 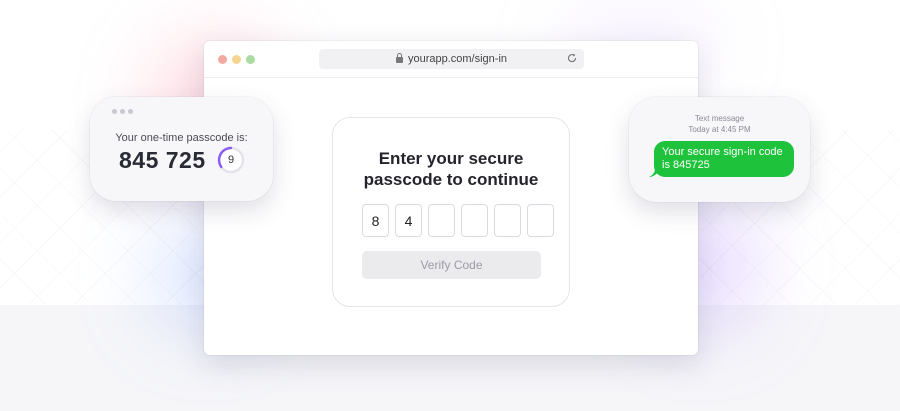 I want to click on signin-title: Enter your secure passcode to continue, so click(x=451, y=169).